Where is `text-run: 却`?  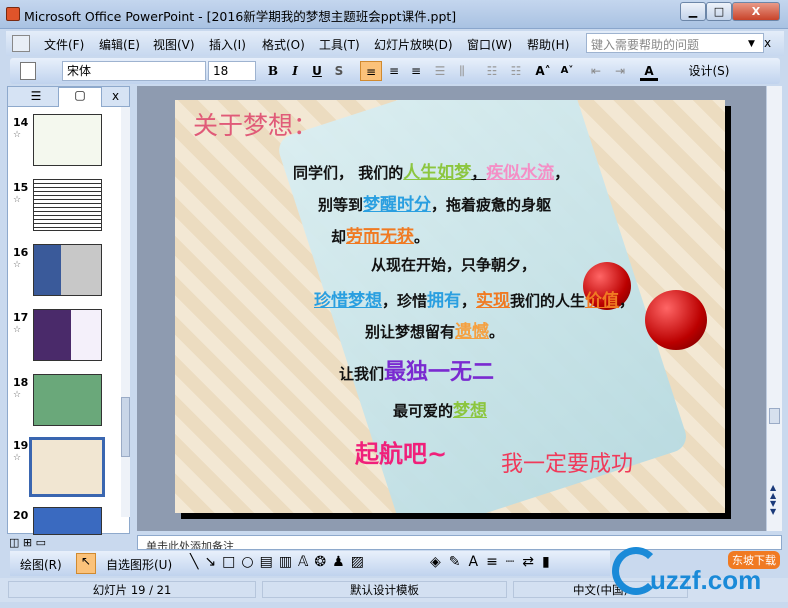
text-run: 却 is located at coordinates (339, 237).